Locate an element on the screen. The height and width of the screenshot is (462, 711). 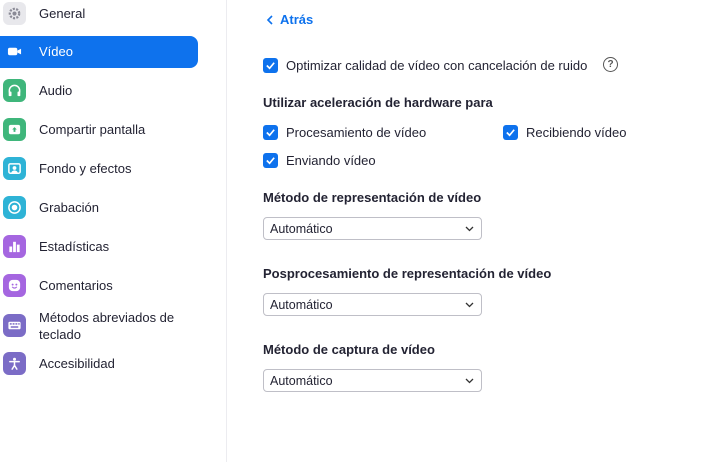
sidebar-item-label: Métodos abreviados de teclado is located at coordinates (107, 326).